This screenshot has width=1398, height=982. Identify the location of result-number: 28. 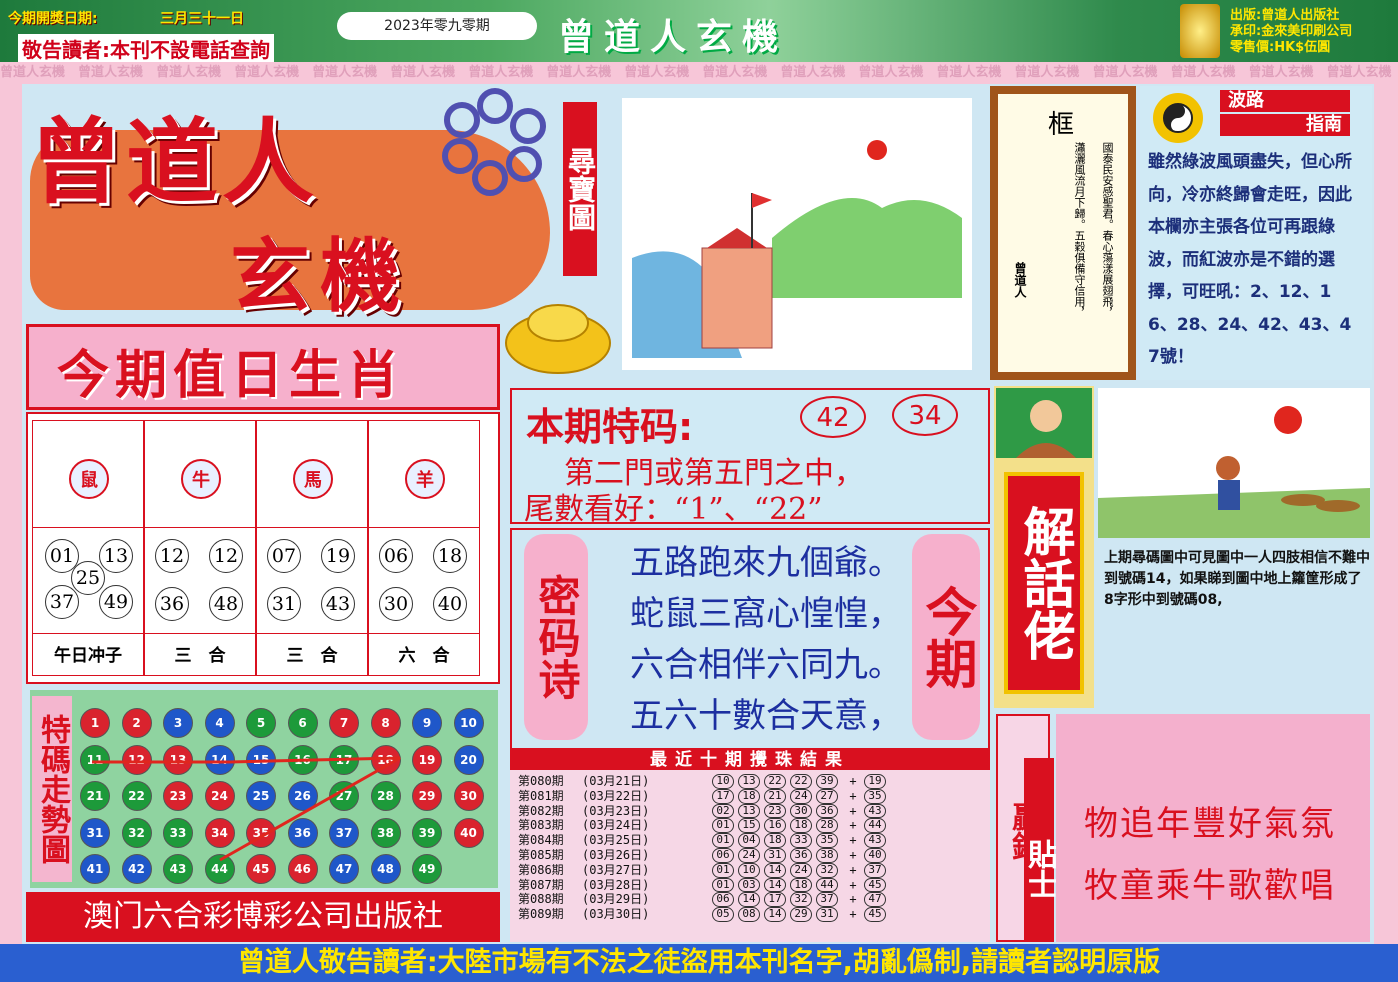
(827, 826).